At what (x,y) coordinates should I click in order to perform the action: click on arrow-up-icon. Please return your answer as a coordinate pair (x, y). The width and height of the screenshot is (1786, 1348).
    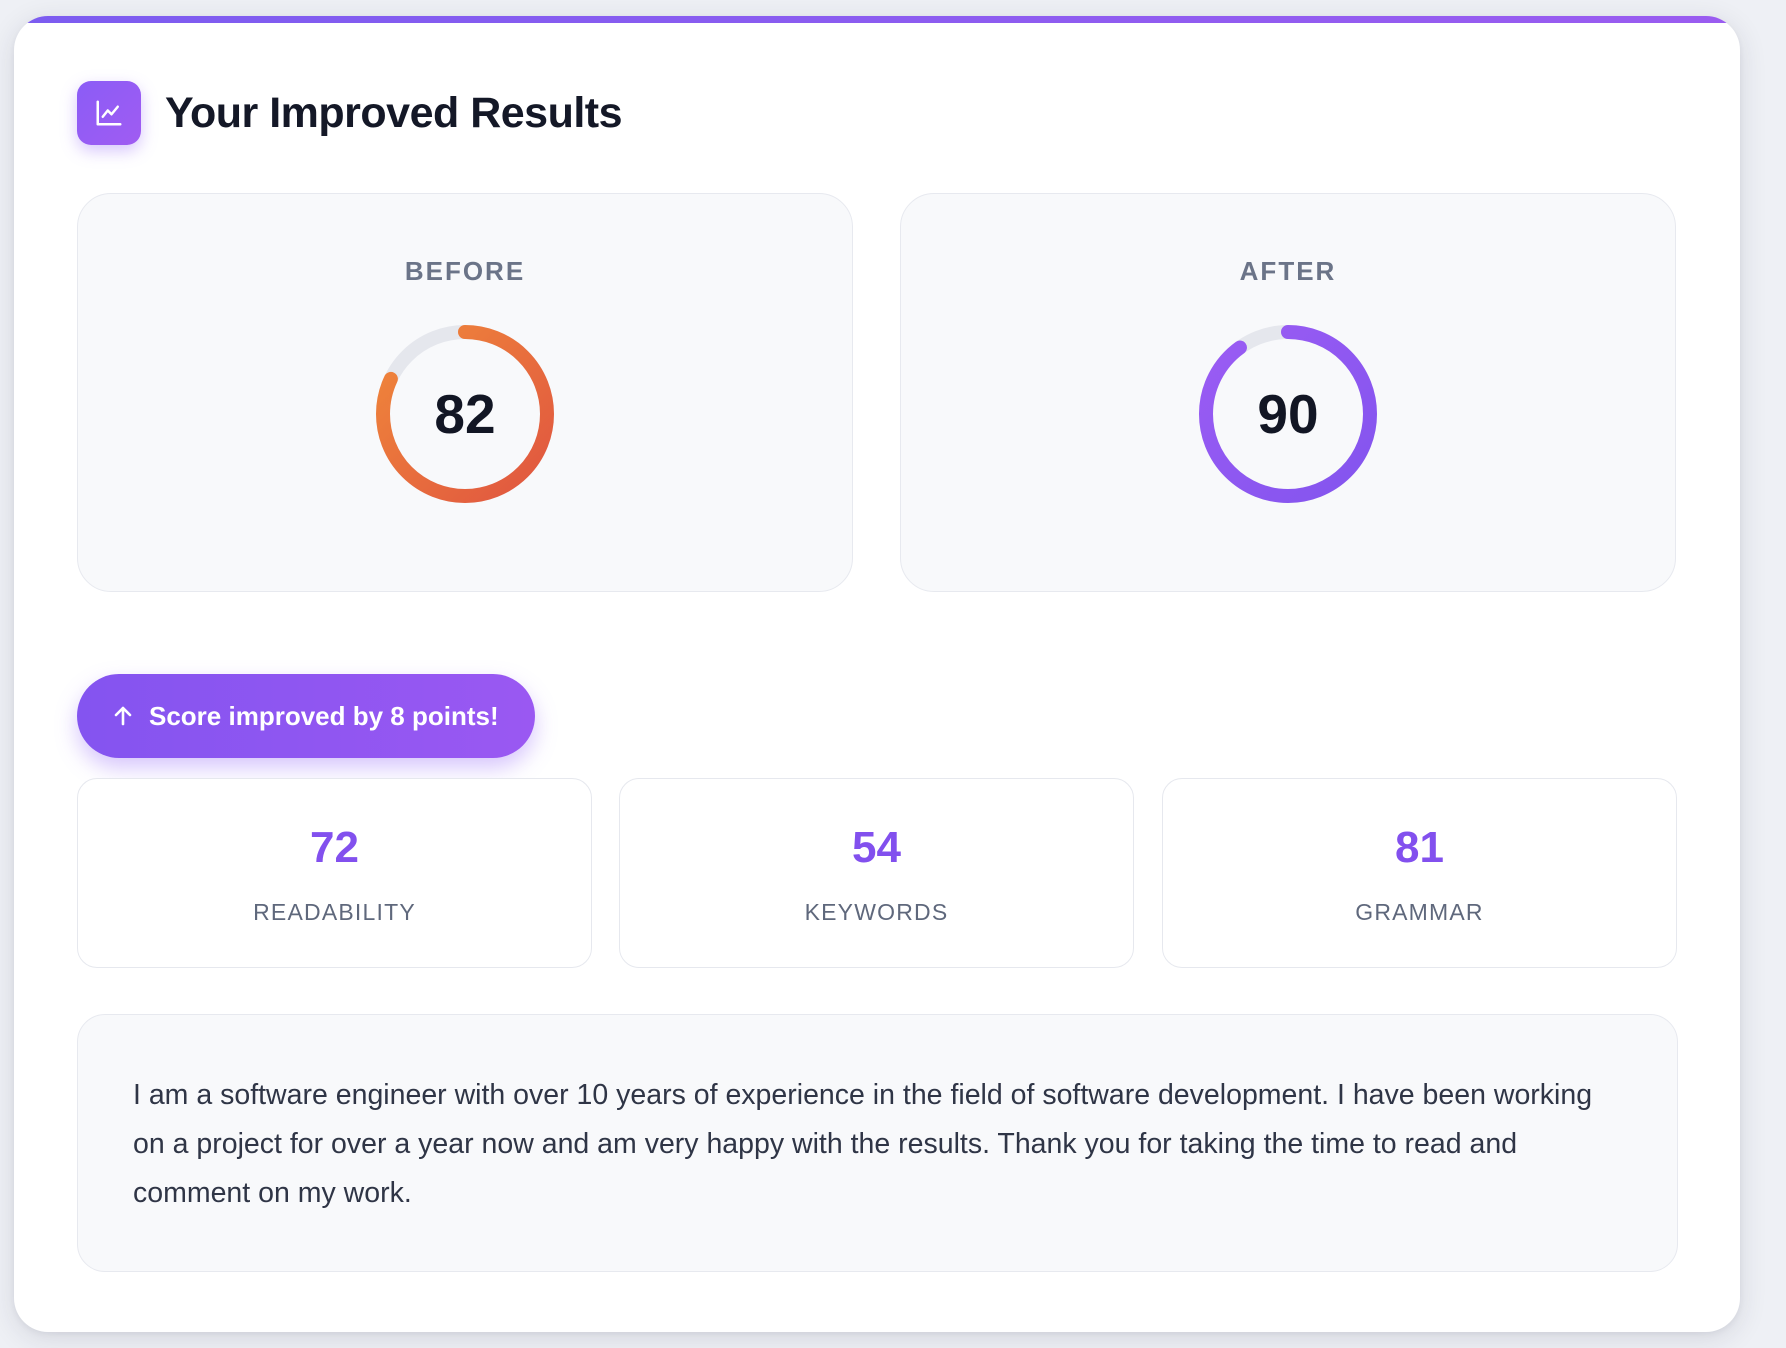
    Looking at the image, I should click on (123, 716).